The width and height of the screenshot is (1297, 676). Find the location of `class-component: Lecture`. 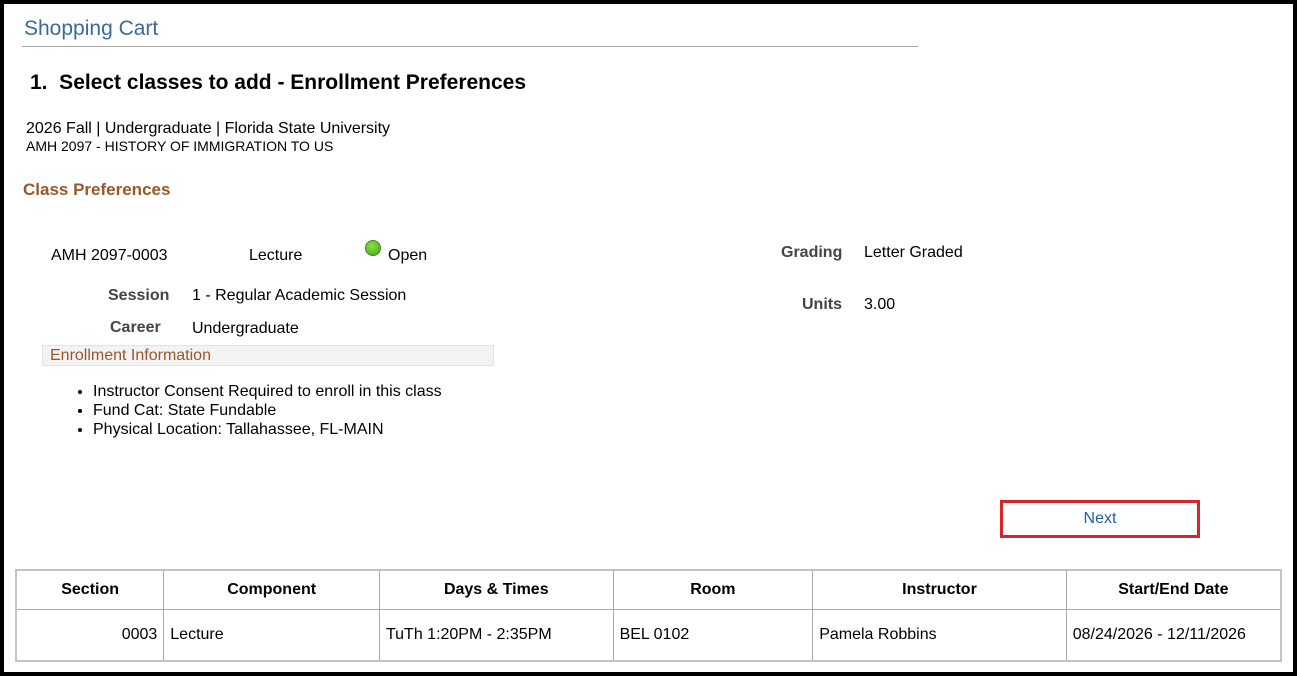

class-component: Lecture is located at coordinates (276, 255).